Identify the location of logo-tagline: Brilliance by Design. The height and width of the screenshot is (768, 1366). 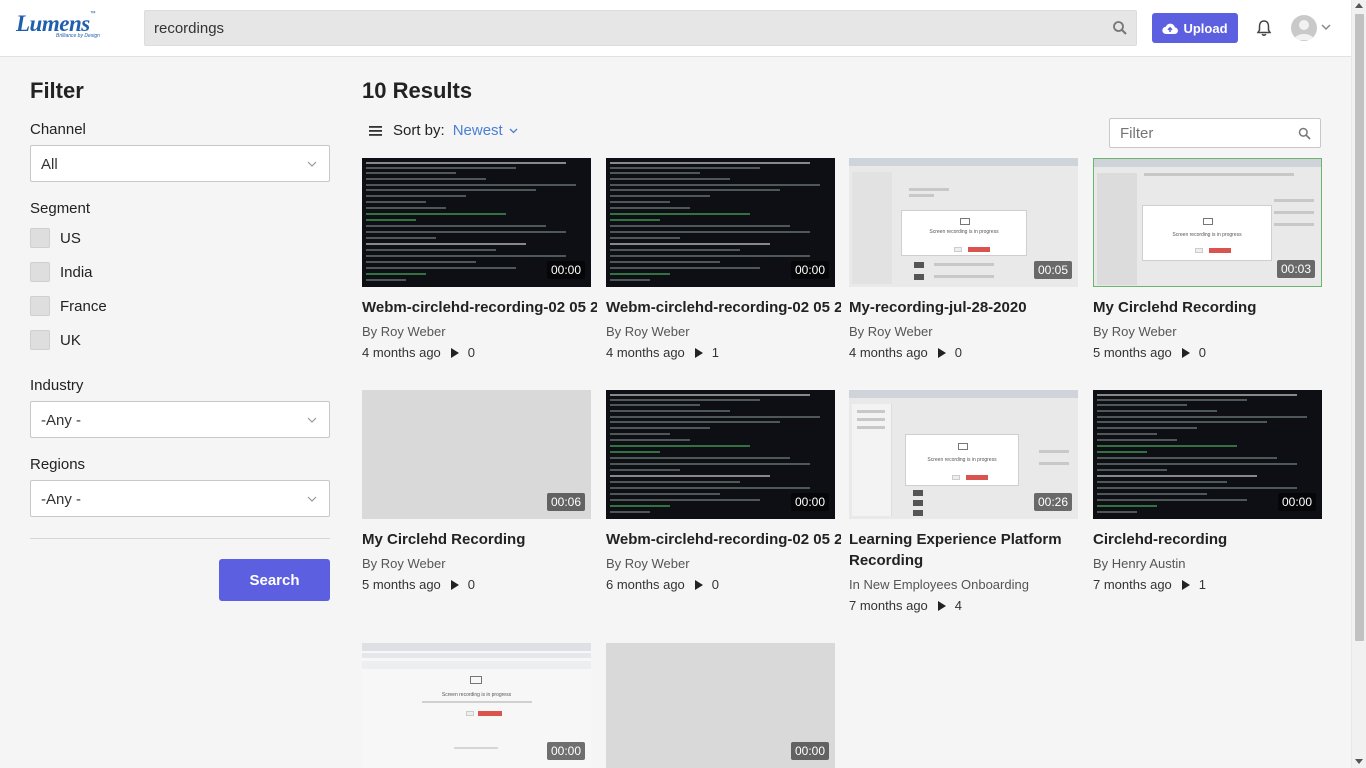
(78, 36).